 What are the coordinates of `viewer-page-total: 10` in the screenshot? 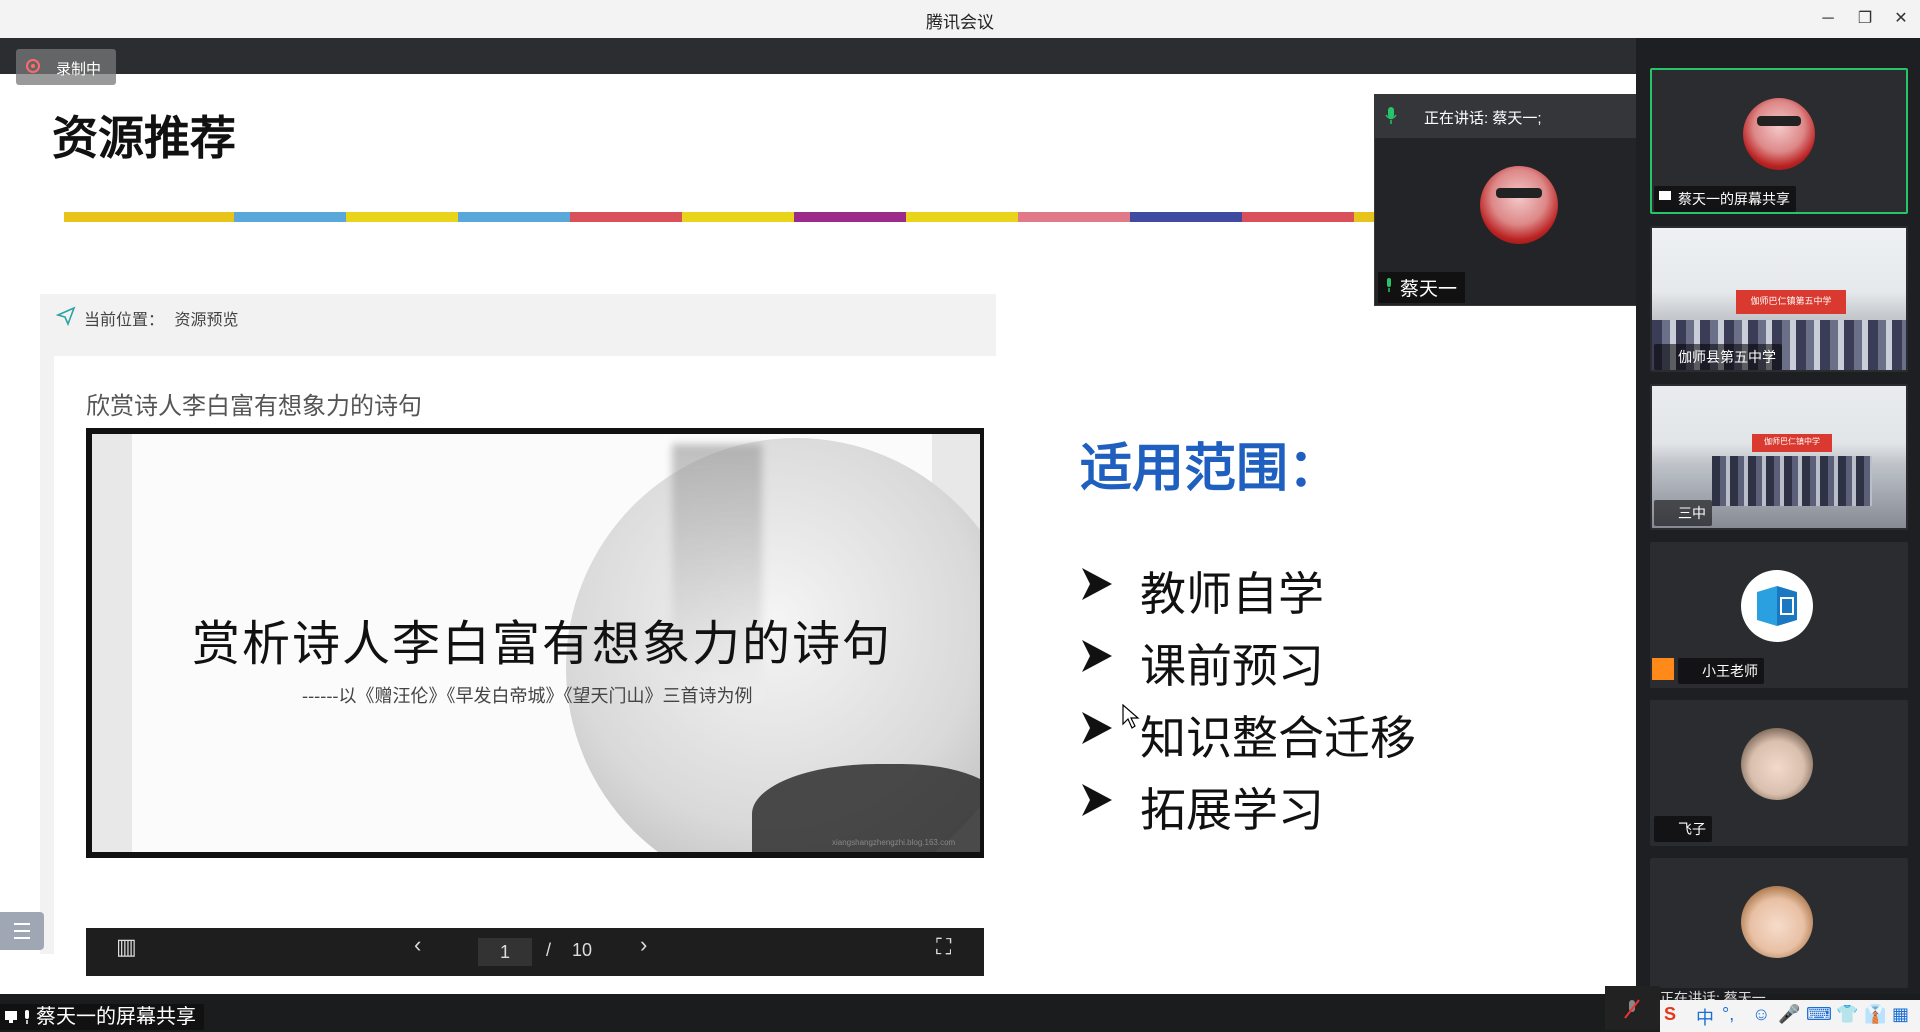 It's located at (582, 950).